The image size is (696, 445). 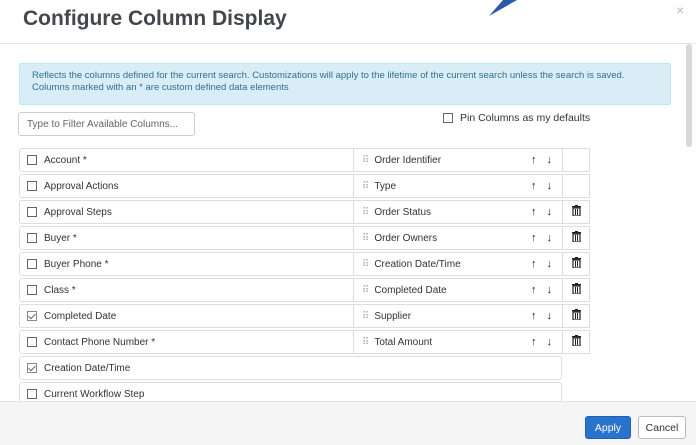 What do you see at coordinates (408, 160) in the screenshot?
I see `selected-column-label: Order Identifier` at bounding box center [408, 160].